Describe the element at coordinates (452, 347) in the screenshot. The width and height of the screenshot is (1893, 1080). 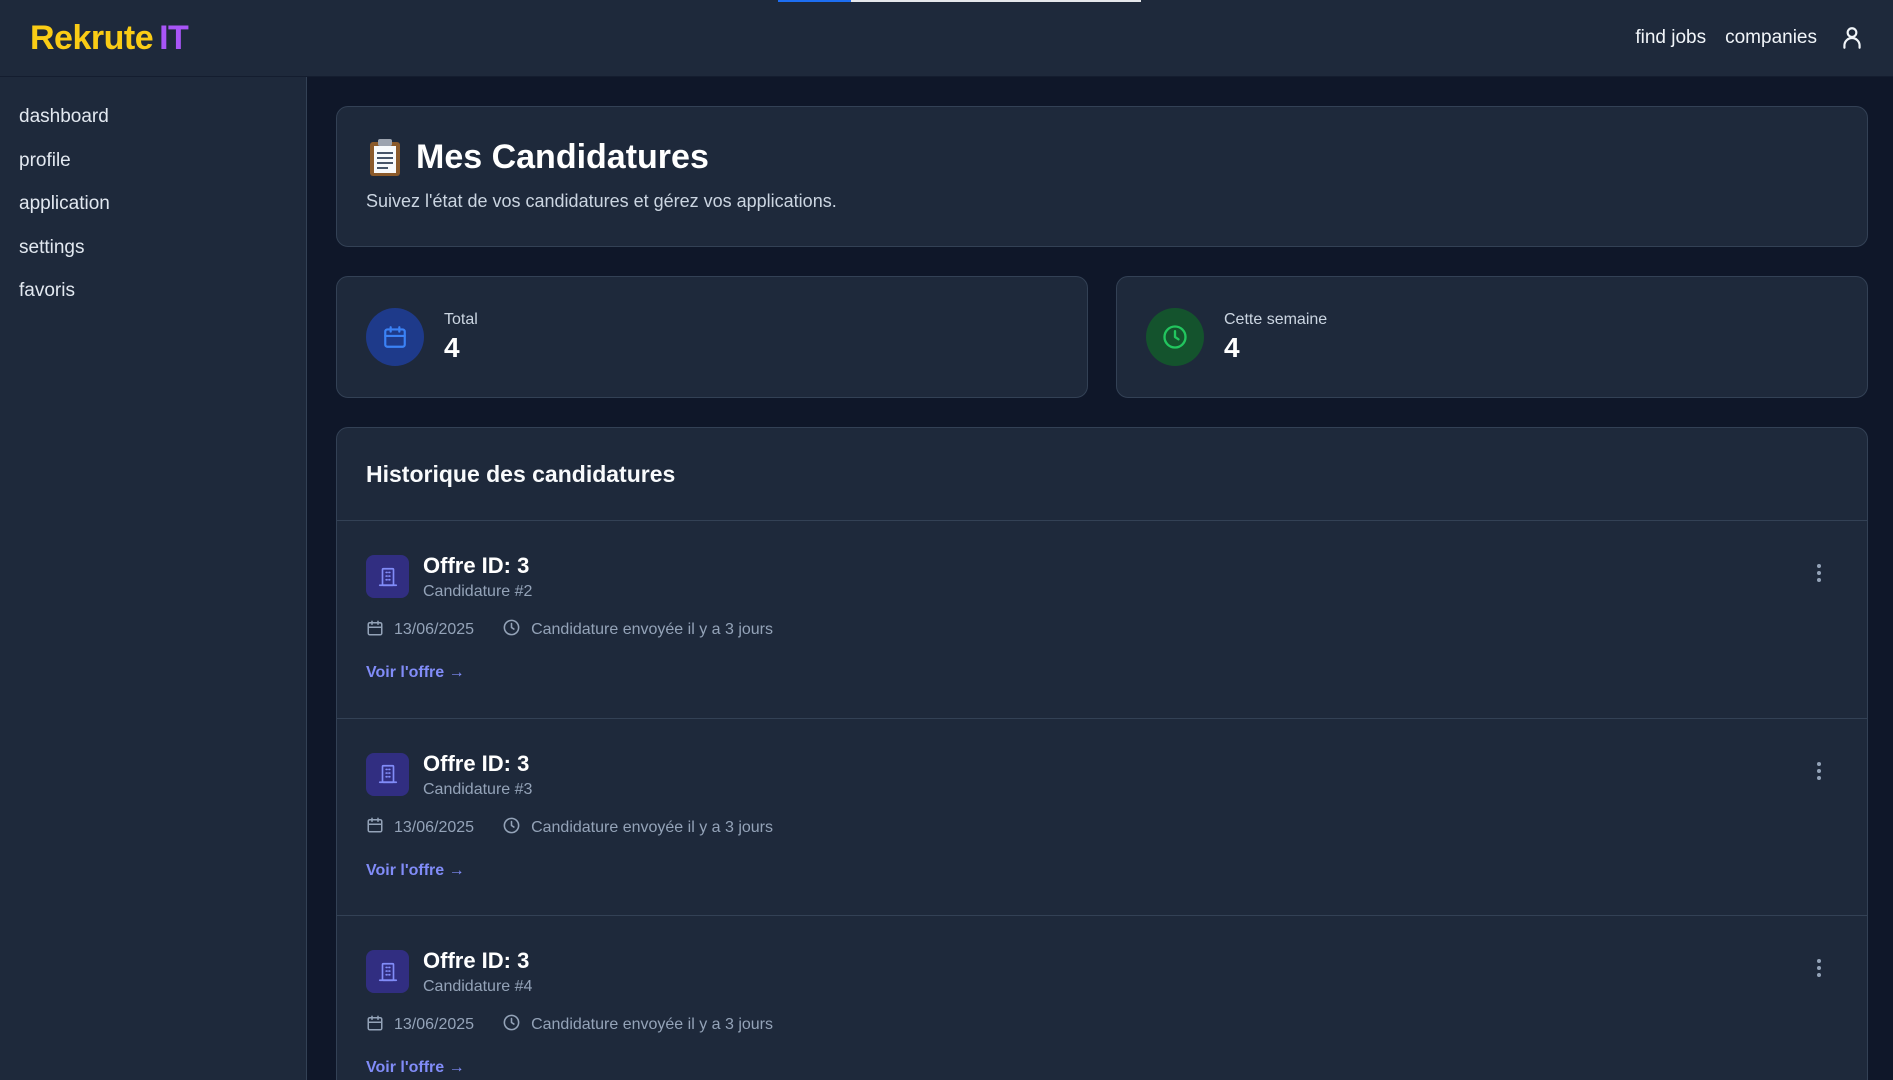
I see `stat-value-total: 4` at that location.